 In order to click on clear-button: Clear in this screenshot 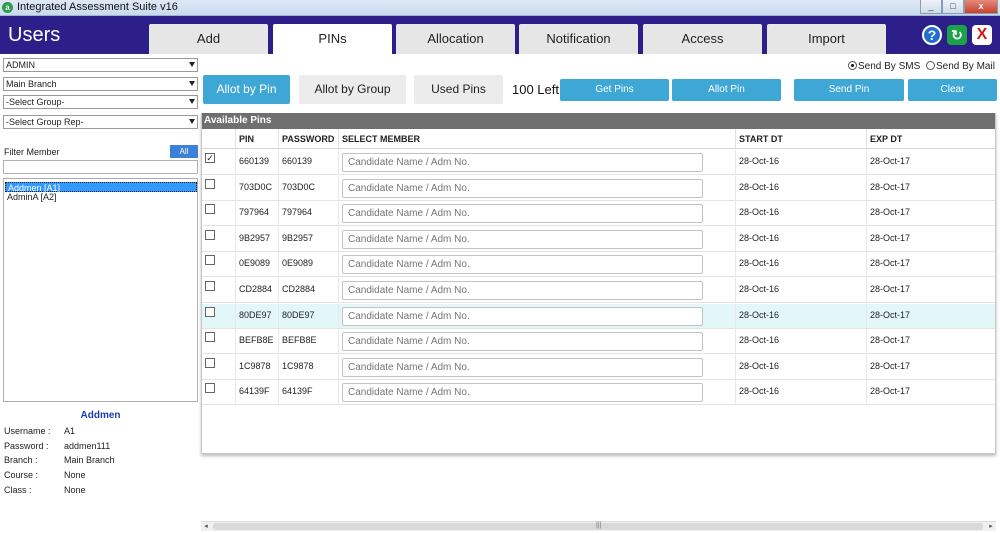, I will do `click(952, 90)`.